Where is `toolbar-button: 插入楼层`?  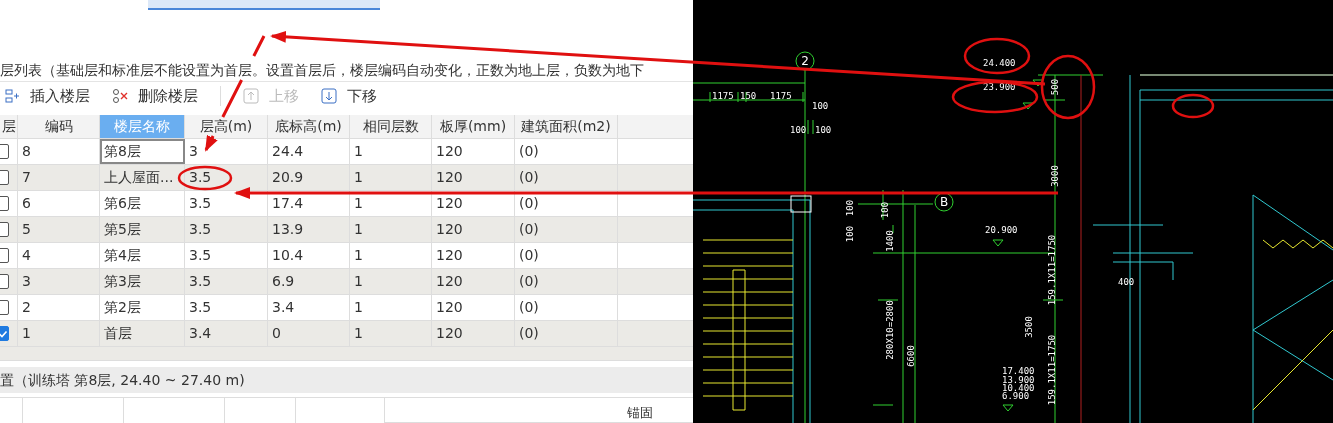
toolbar-button: 插入楼层 is located at coordinates (47, 96).